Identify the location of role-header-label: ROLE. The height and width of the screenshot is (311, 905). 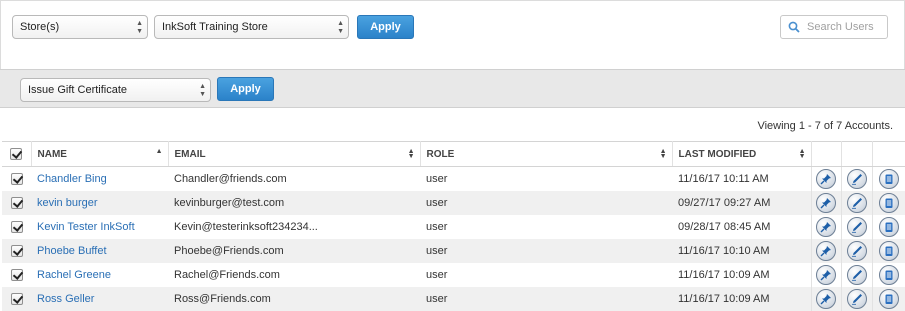
(440, 154).